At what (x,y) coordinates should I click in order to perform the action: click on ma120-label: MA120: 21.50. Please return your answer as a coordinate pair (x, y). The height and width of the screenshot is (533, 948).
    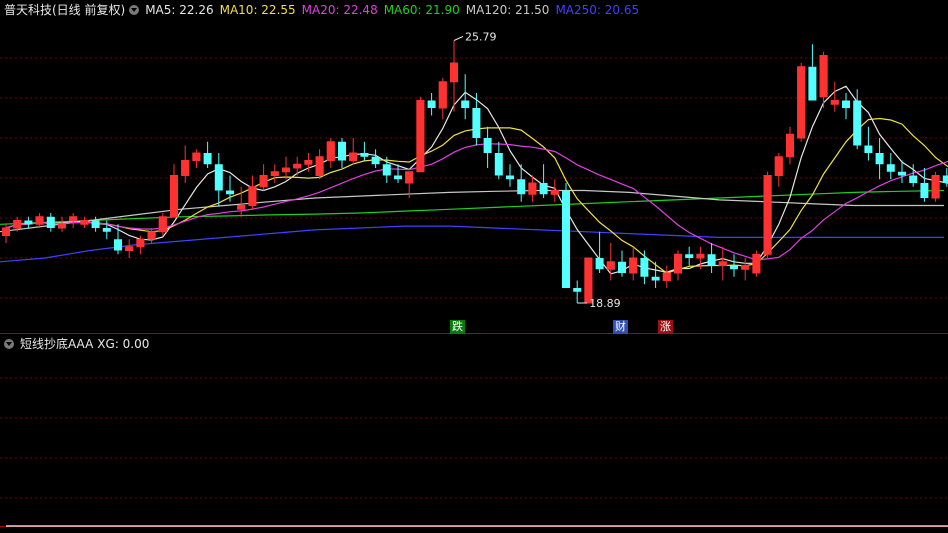
    Looking at the image, I should click on (507, 10).